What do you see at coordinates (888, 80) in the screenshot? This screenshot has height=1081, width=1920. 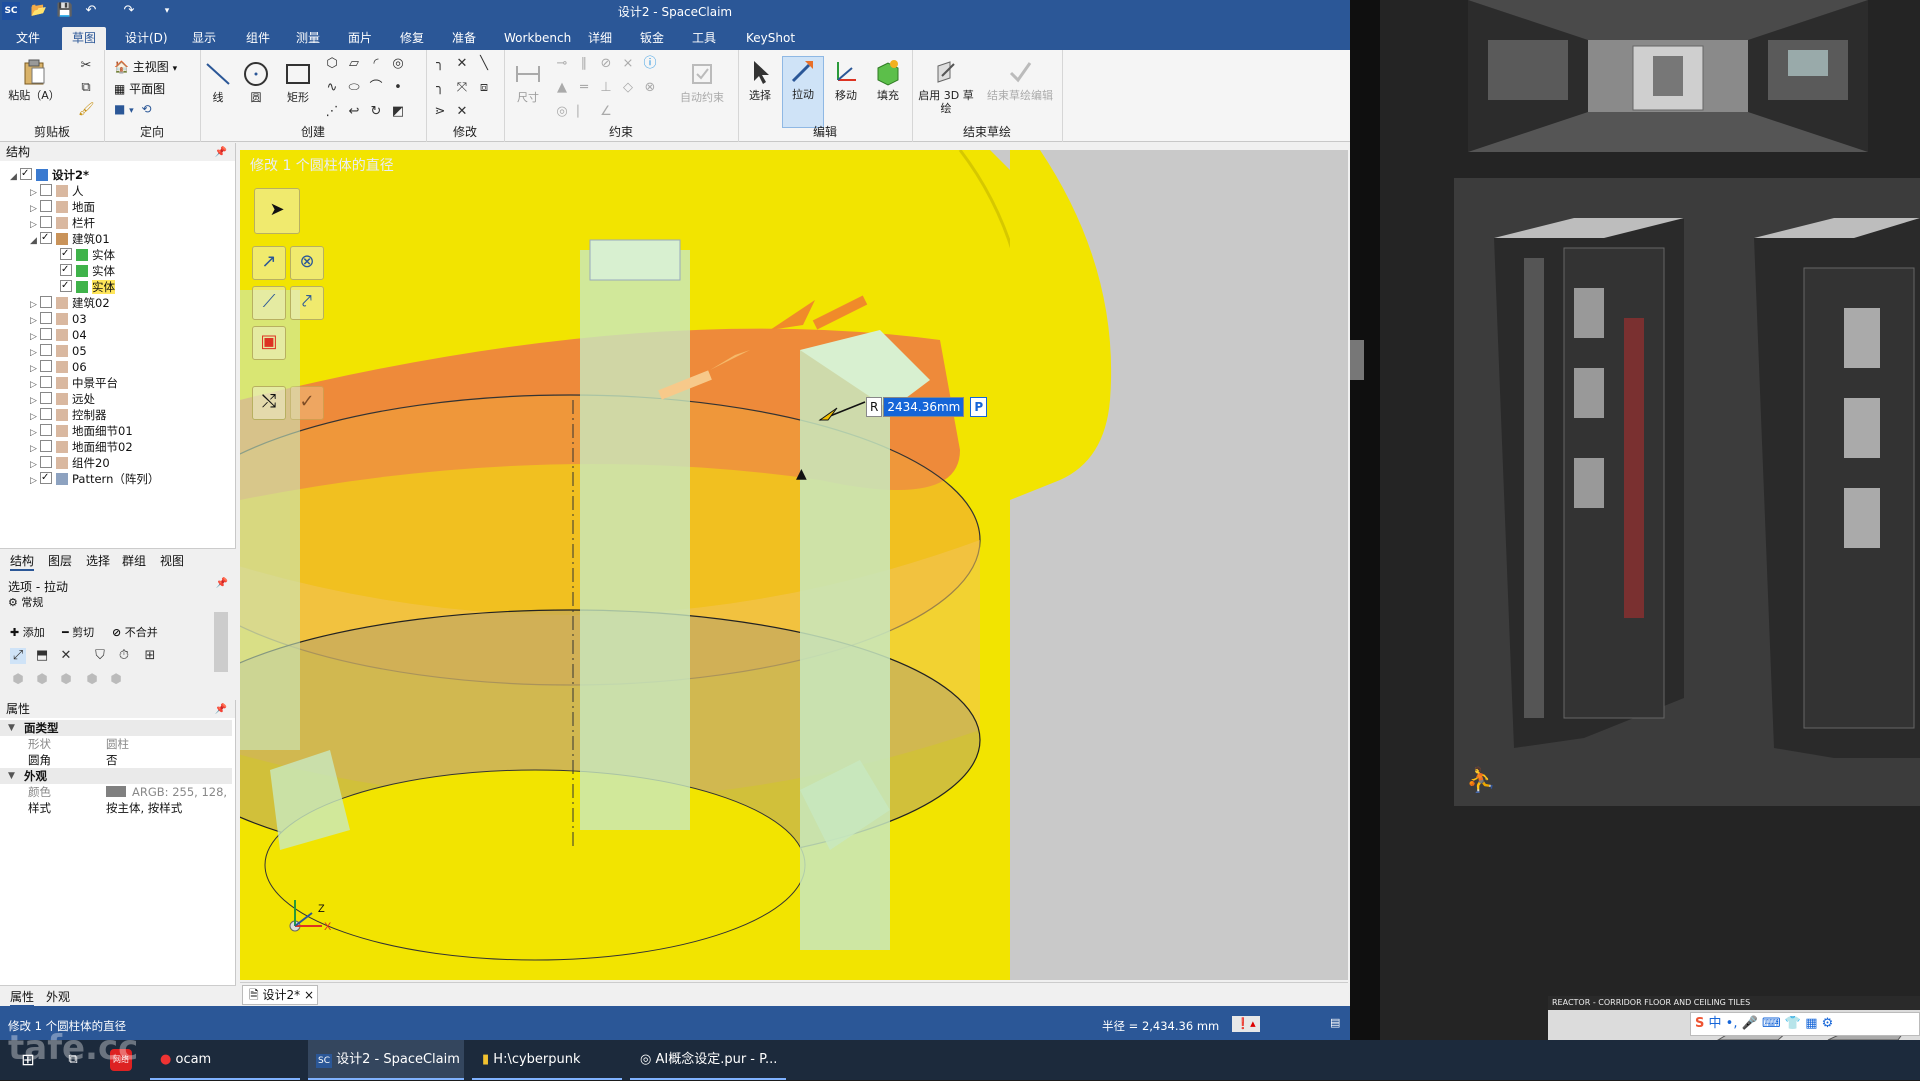 I see `fill-button: 填充` at bounding box center [888, 80].